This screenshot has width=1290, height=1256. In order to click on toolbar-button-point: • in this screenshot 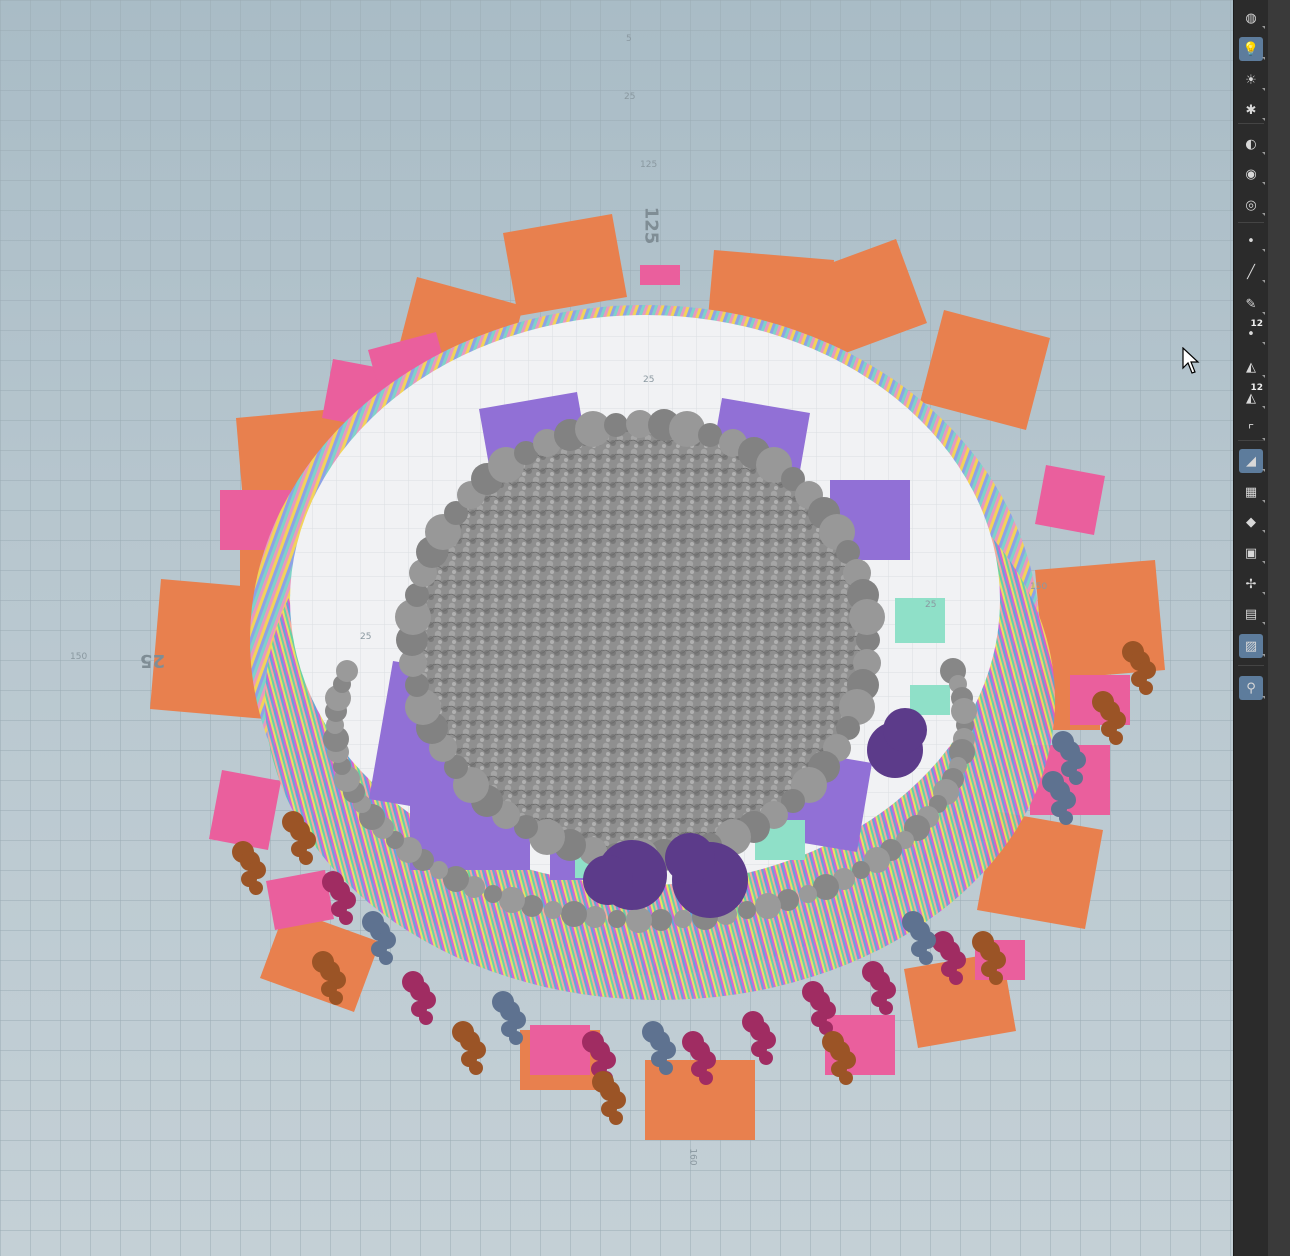, I will do `click(1252, 241)`.